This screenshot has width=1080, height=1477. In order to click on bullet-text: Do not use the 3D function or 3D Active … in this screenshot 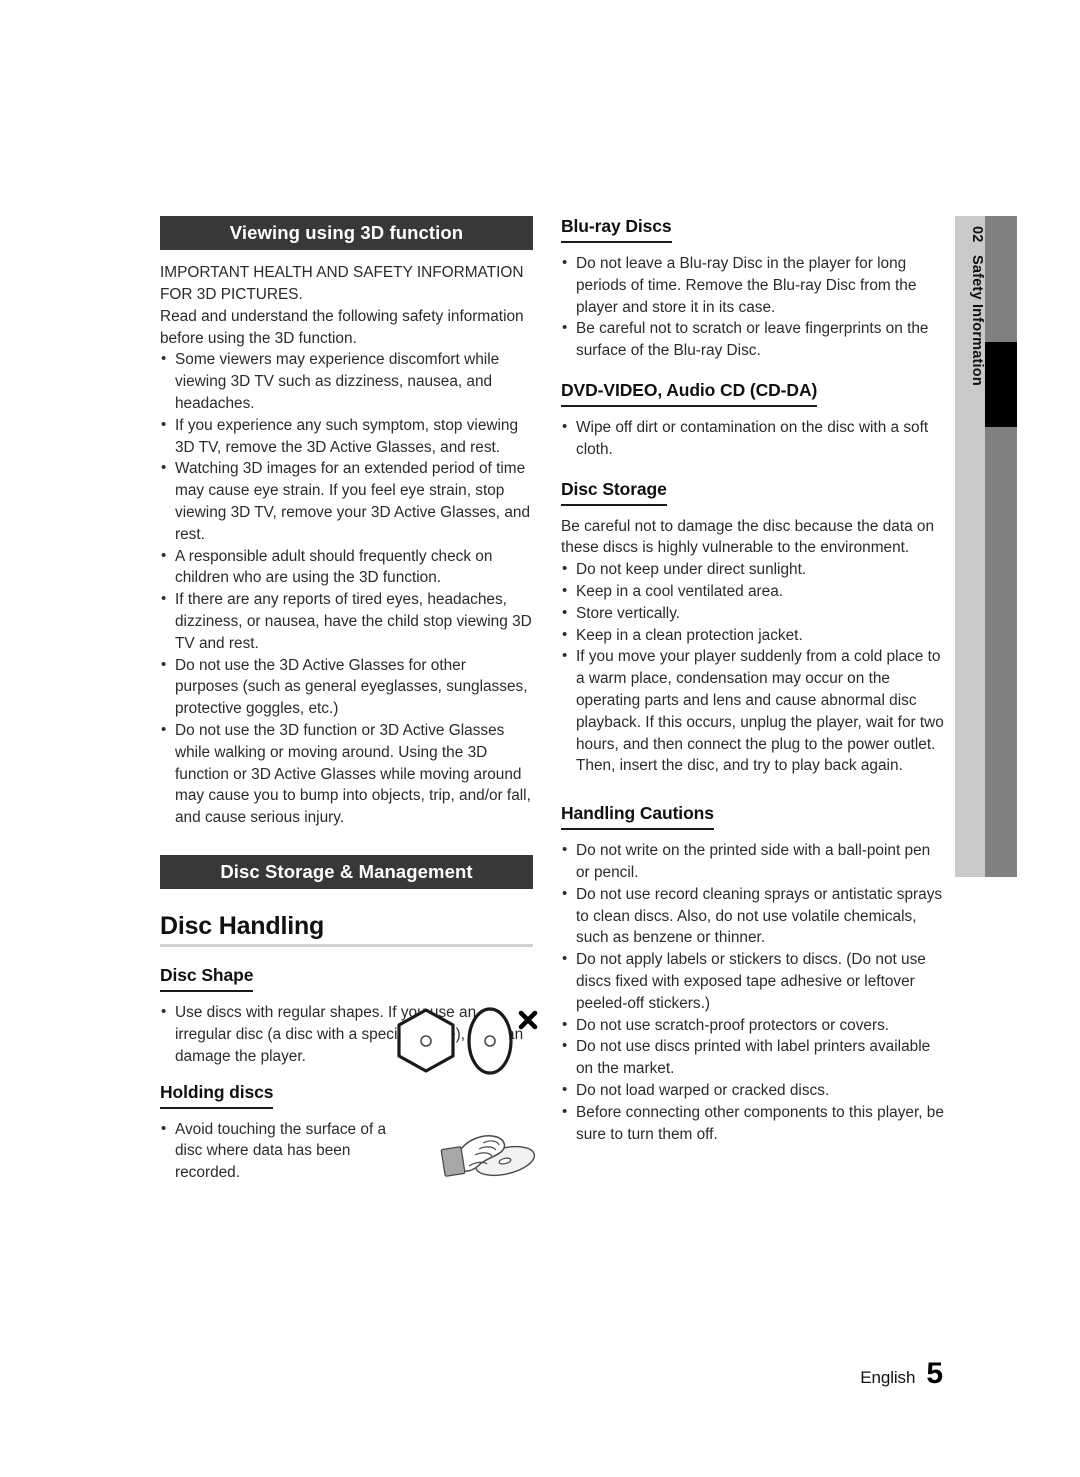, I will do `click(353, 774)`.